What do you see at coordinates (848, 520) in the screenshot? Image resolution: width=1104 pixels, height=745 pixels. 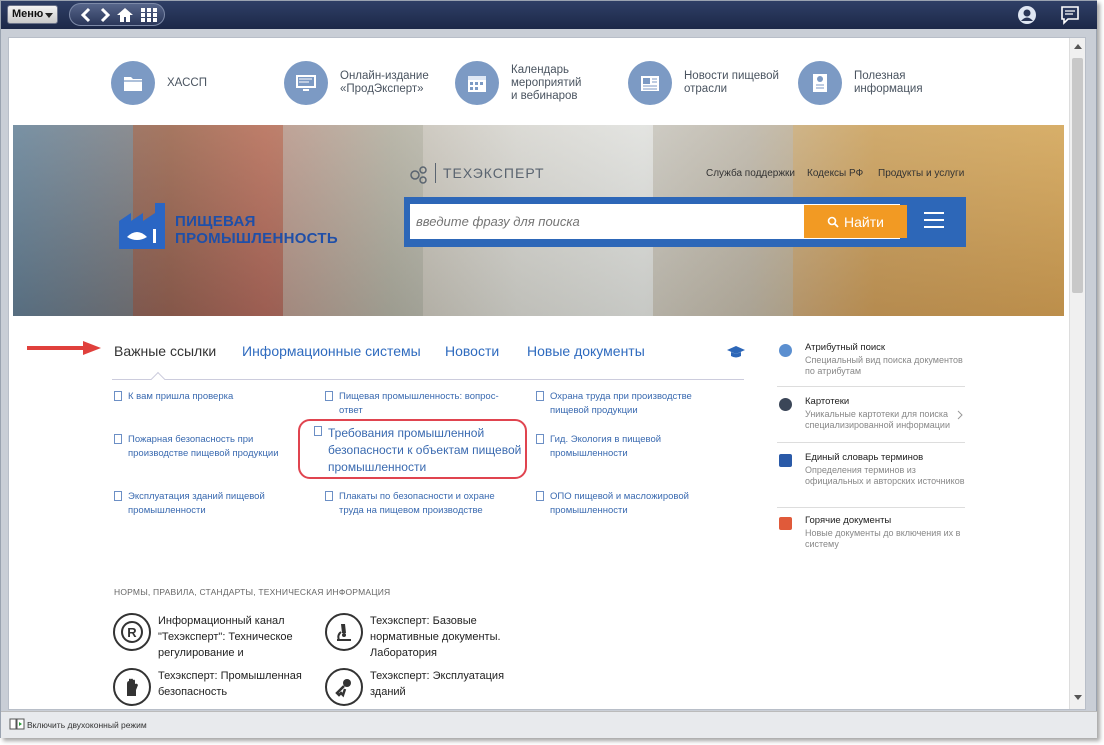 I see `sidebar-item-title: Горячие документы` at bounding box center [848, 520].